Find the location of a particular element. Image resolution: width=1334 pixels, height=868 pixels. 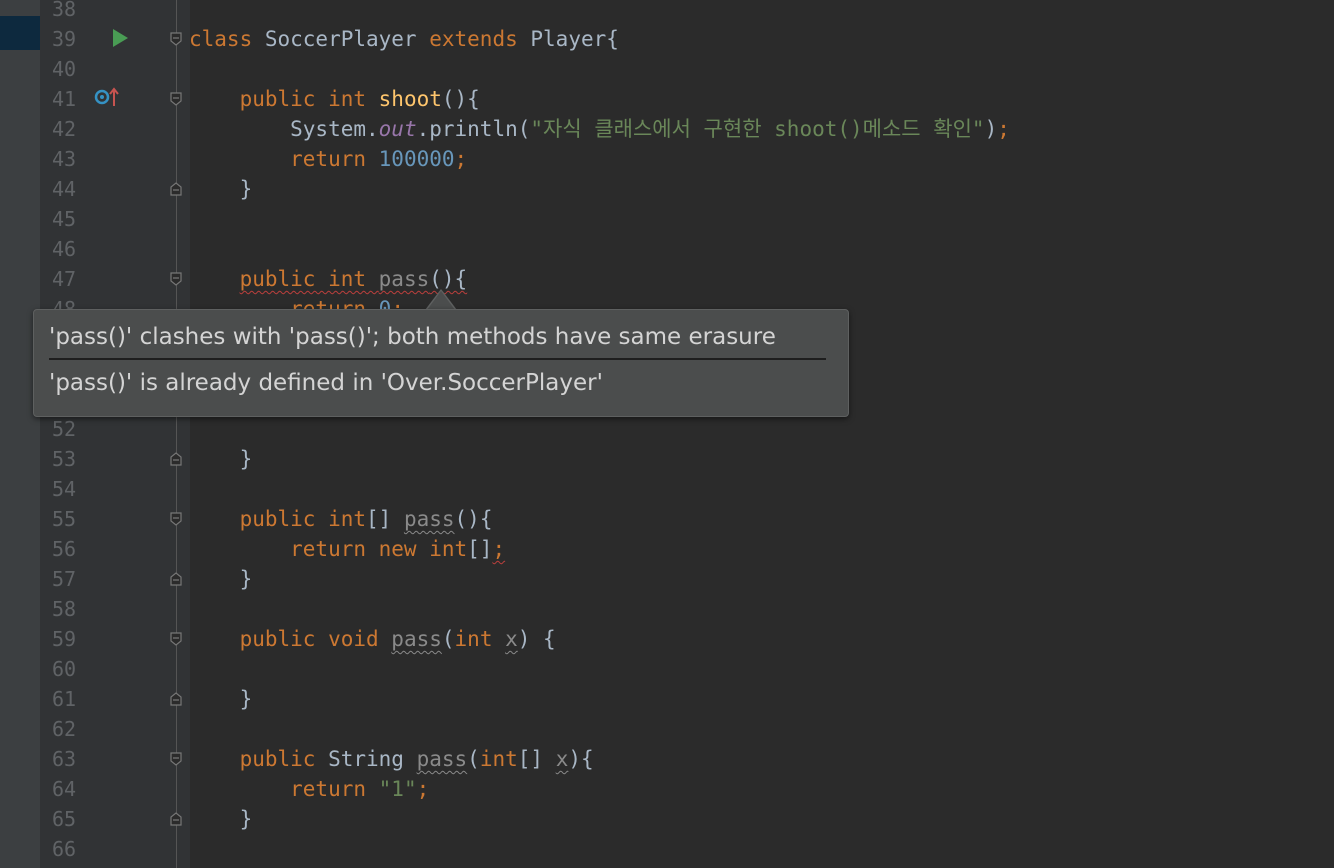

code-line: 46 is located at coordinates (667, 249).